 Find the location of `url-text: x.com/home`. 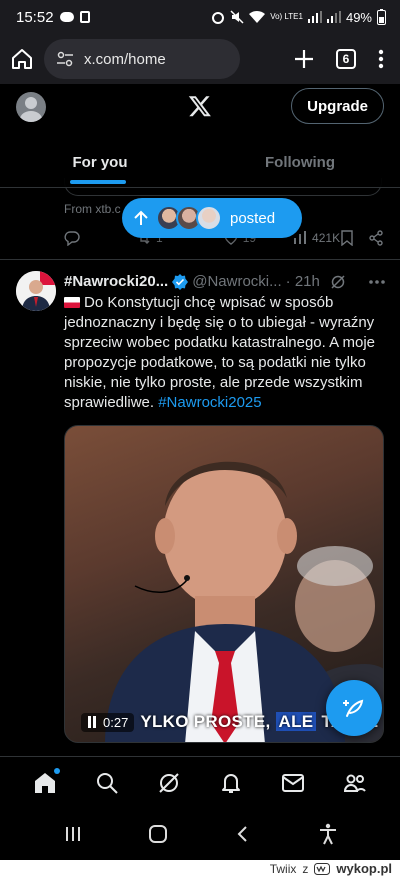

url-text: x.com/home is located at coordinates (125, 59).